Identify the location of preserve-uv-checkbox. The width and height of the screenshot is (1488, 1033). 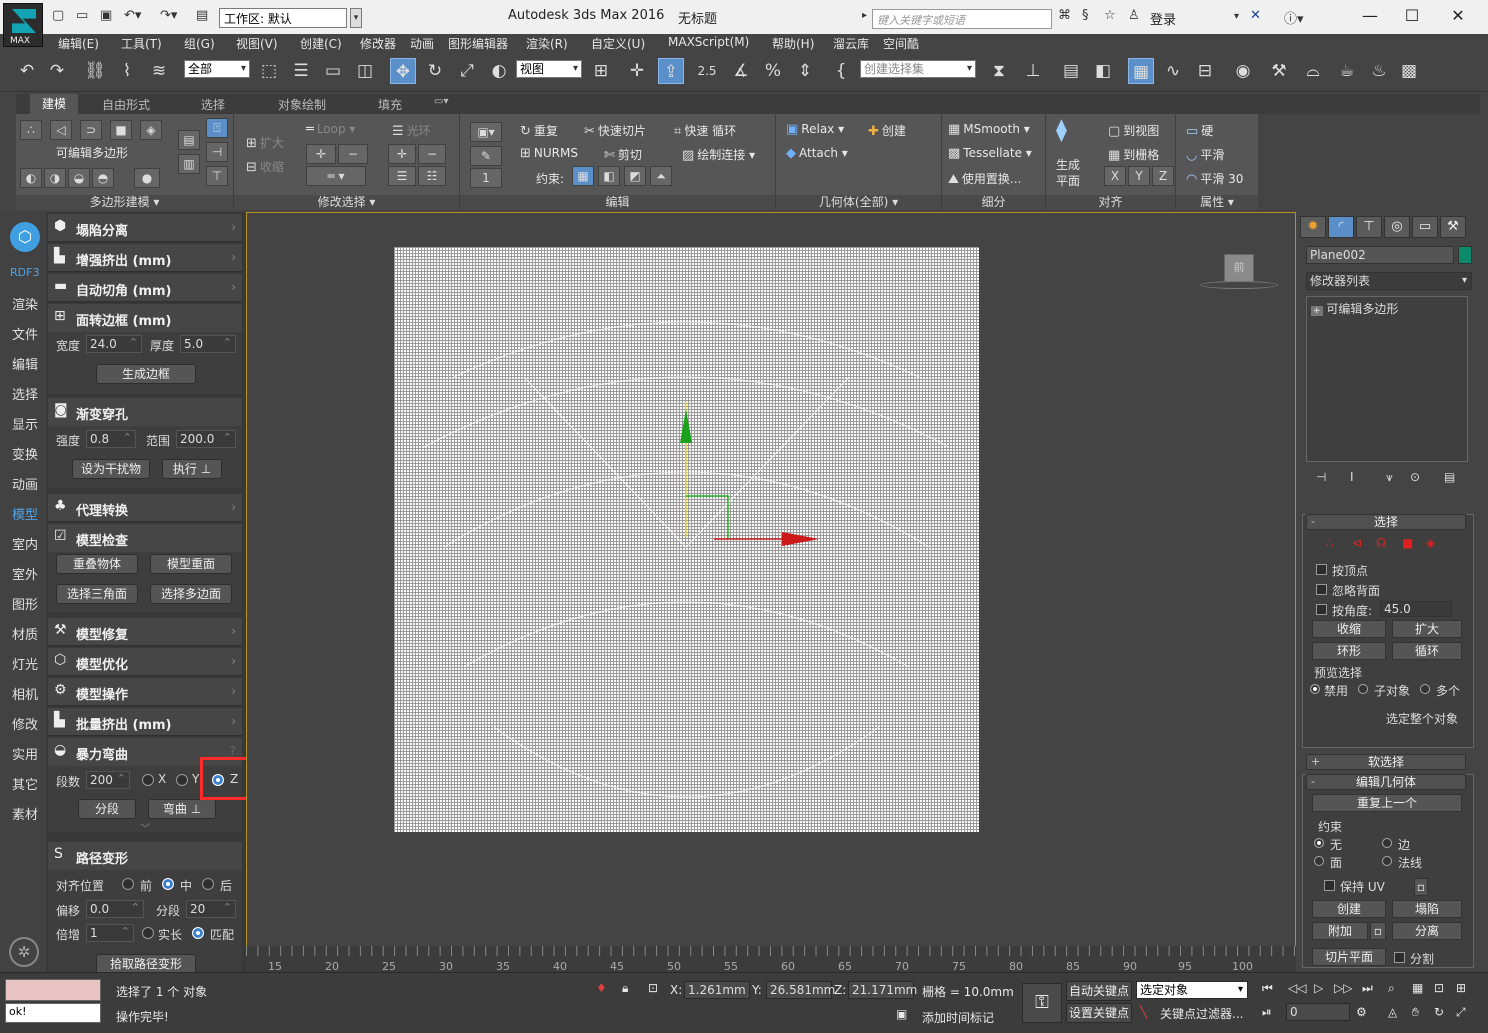
(1329, 885).